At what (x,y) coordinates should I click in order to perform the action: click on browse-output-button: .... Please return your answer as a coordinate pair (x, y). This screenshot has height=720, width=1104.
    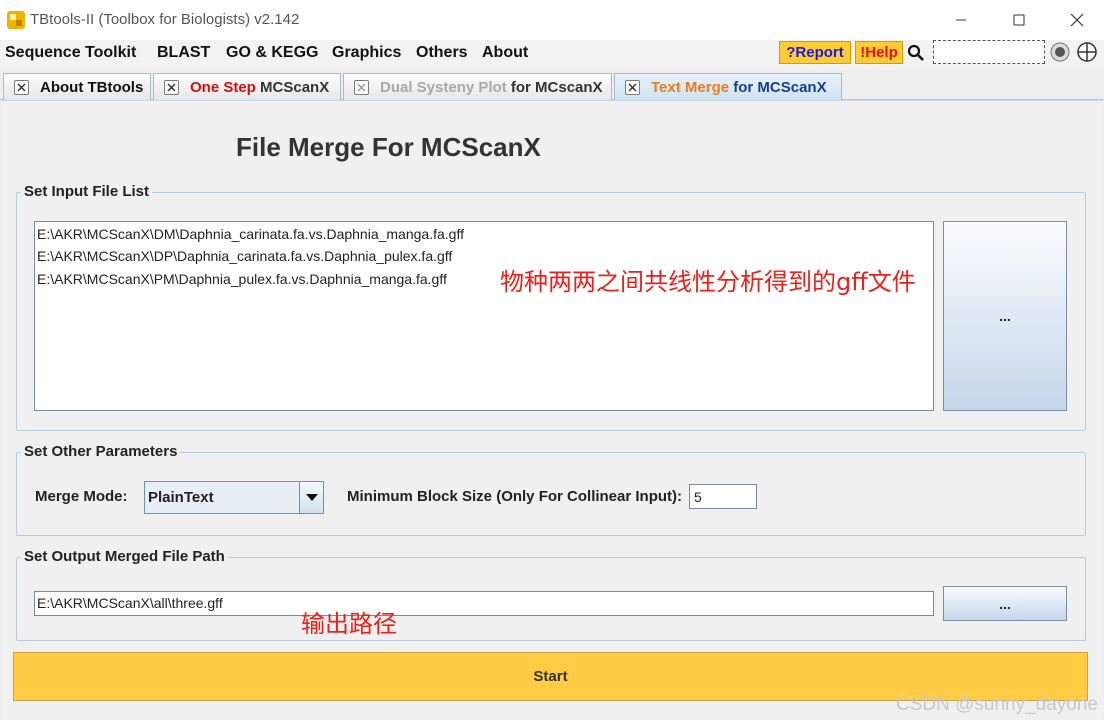
    Looking at the image, I should click on (1005, 603).